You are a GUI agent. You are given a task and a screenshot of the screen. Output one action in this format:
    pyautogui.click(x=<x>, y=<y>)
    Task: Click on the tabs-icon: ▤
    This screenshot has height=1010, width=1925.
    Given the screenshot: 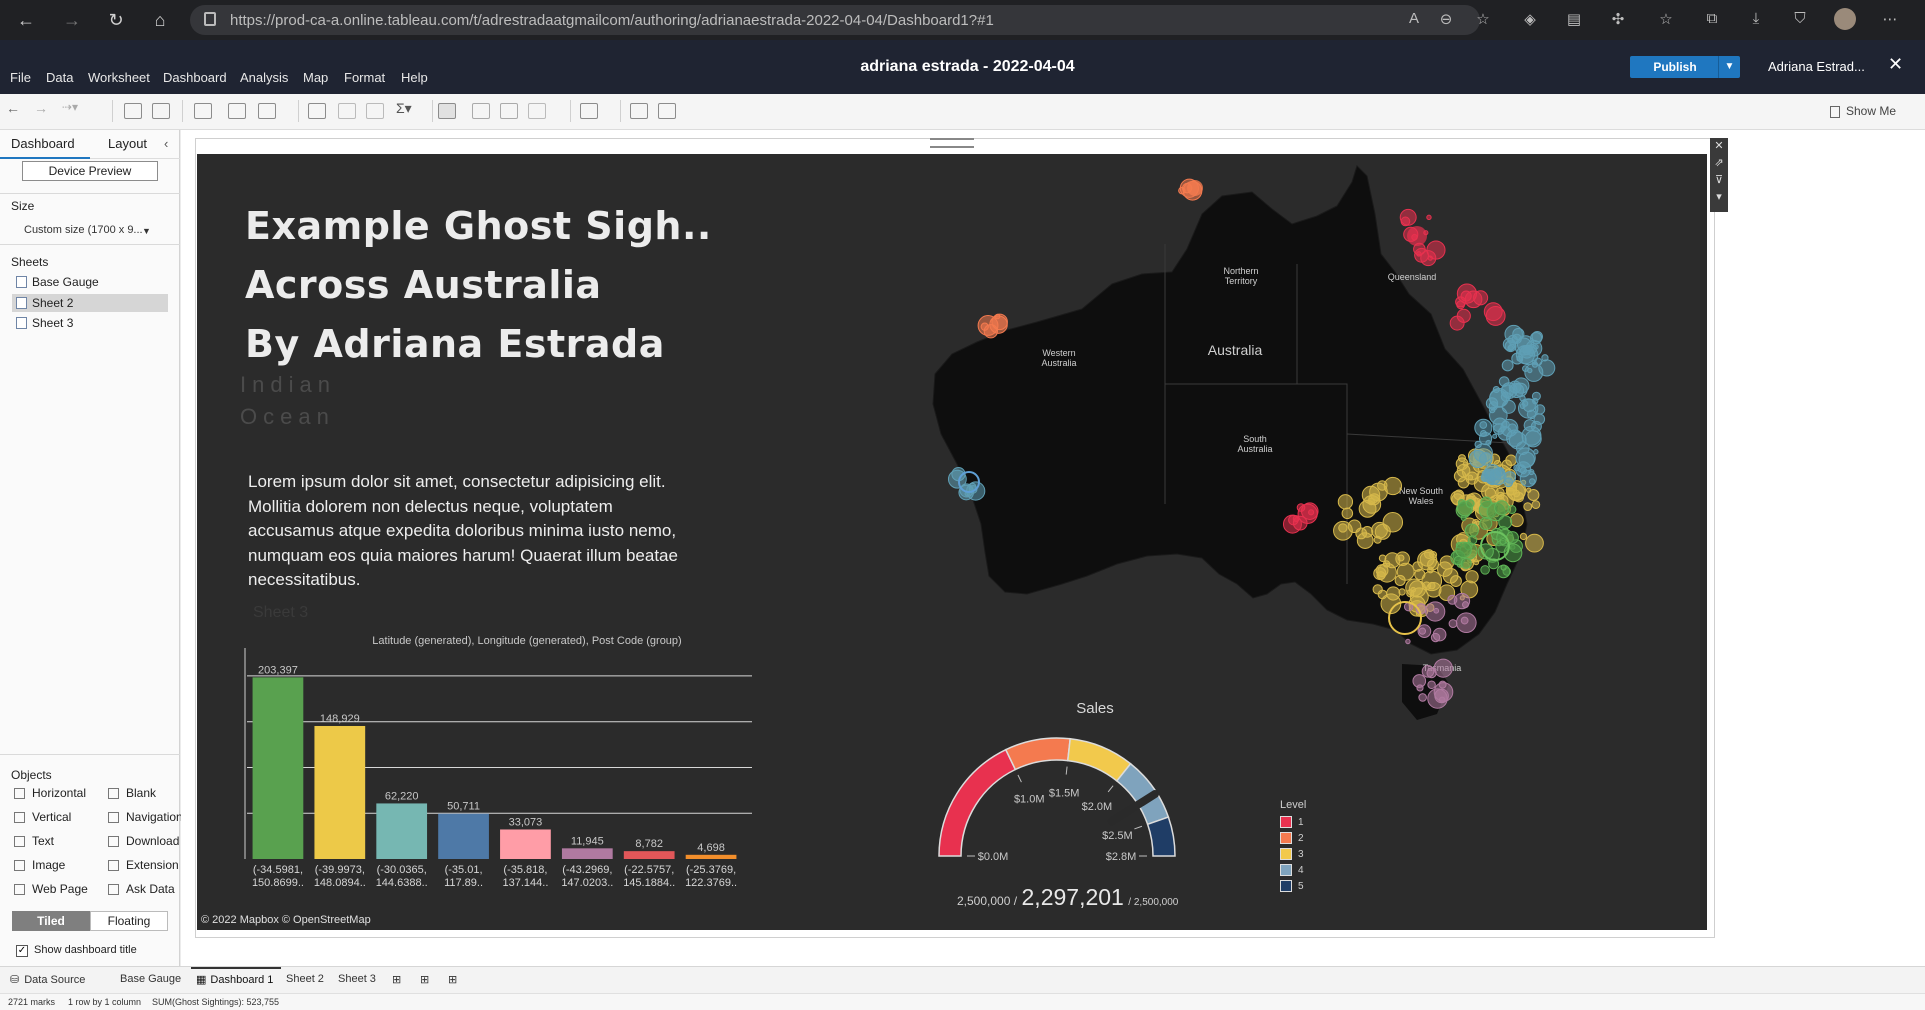 What is the action you would take?
    pyautogui.click(x=1574, y=20)
    